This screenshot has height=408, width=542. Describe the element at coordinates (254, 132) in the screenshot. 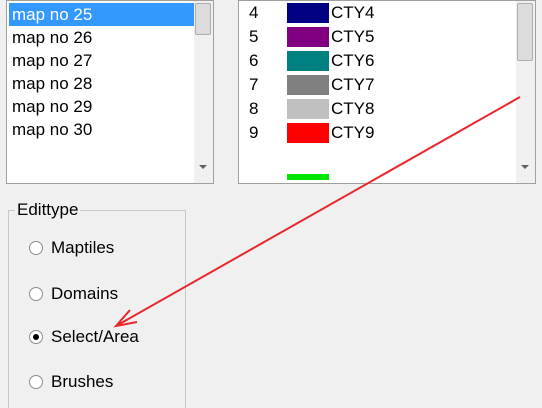

I see `color-index: 9` at that location.